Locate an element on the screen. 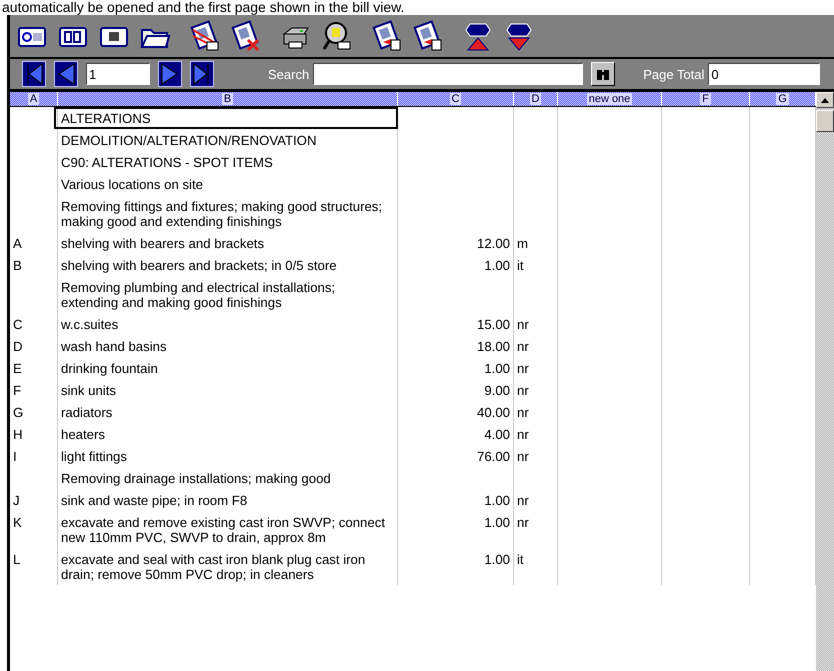 The width and height of the screenshot is (834, 671). description-cell: heaters is located at coordinates (228, 434).